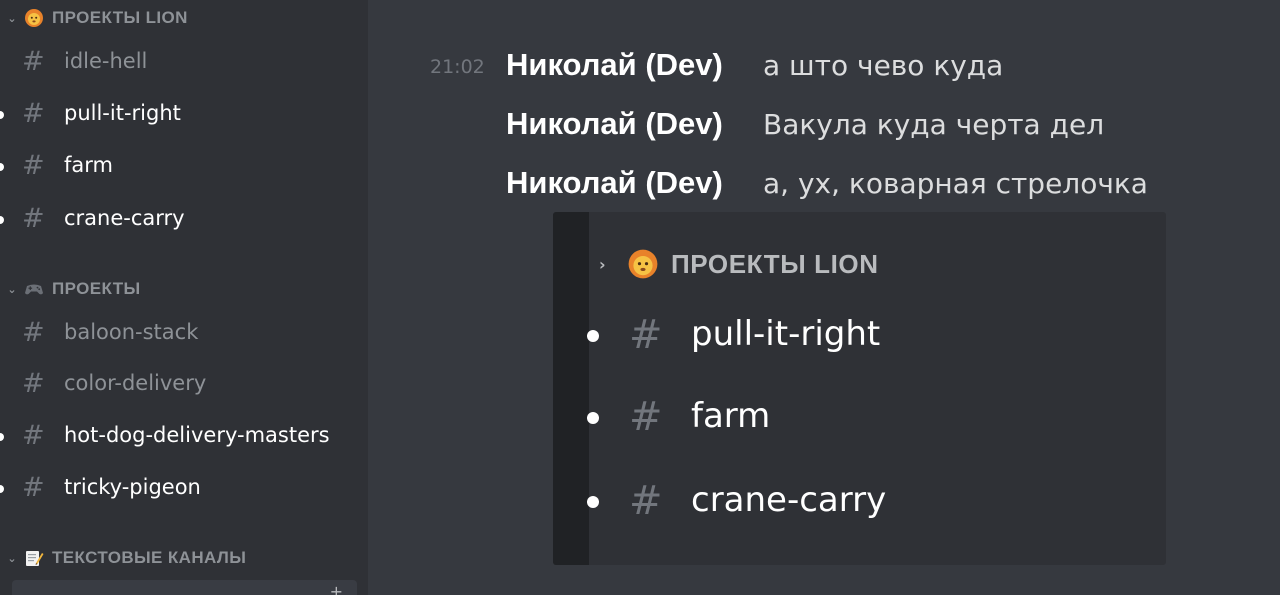 This screenshot has width=1280, height=595. What do you see at coordinates (149, 557) in the screenshot?
I see `category-label: ТЕКСТОВЫЕ КАНАЛЫ` at bounding box center [149, 557].